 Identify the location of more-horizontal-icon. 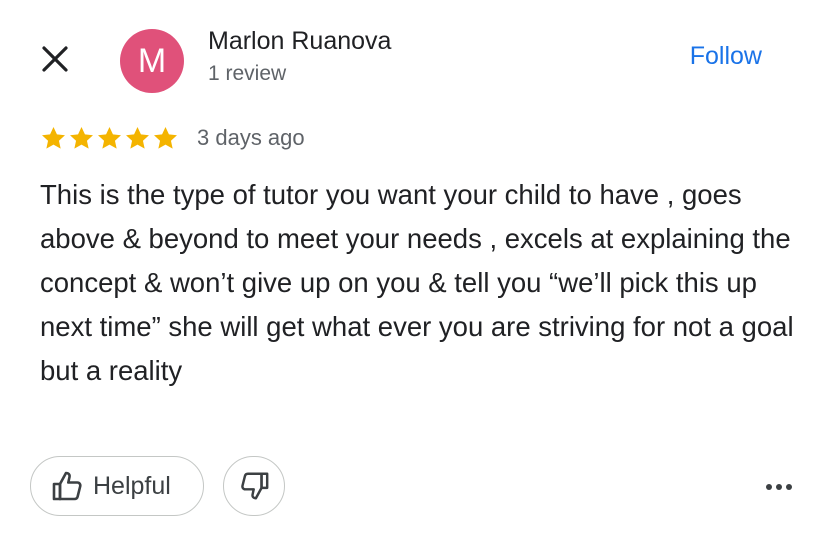
(779, 487).